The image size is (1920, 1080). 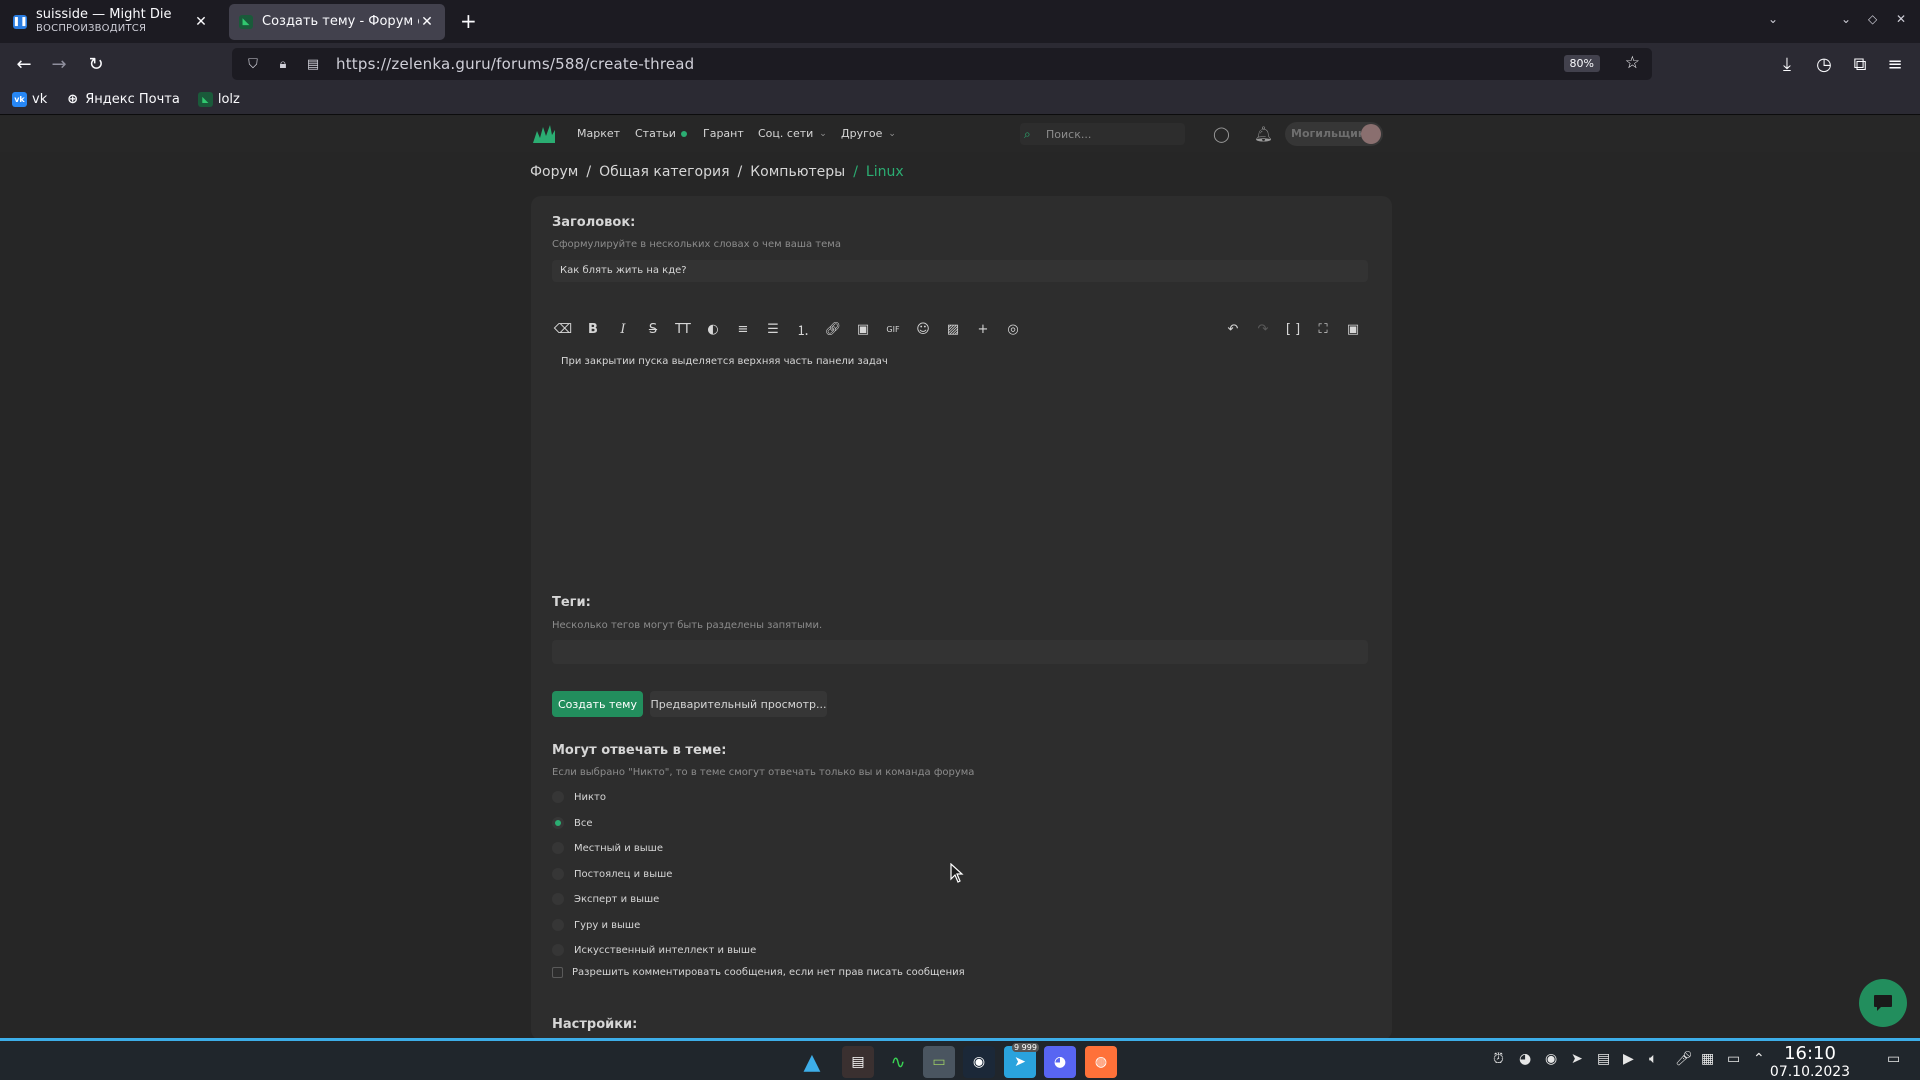 I want to click on history-icon: ◷, so click(x=1824, y=64).